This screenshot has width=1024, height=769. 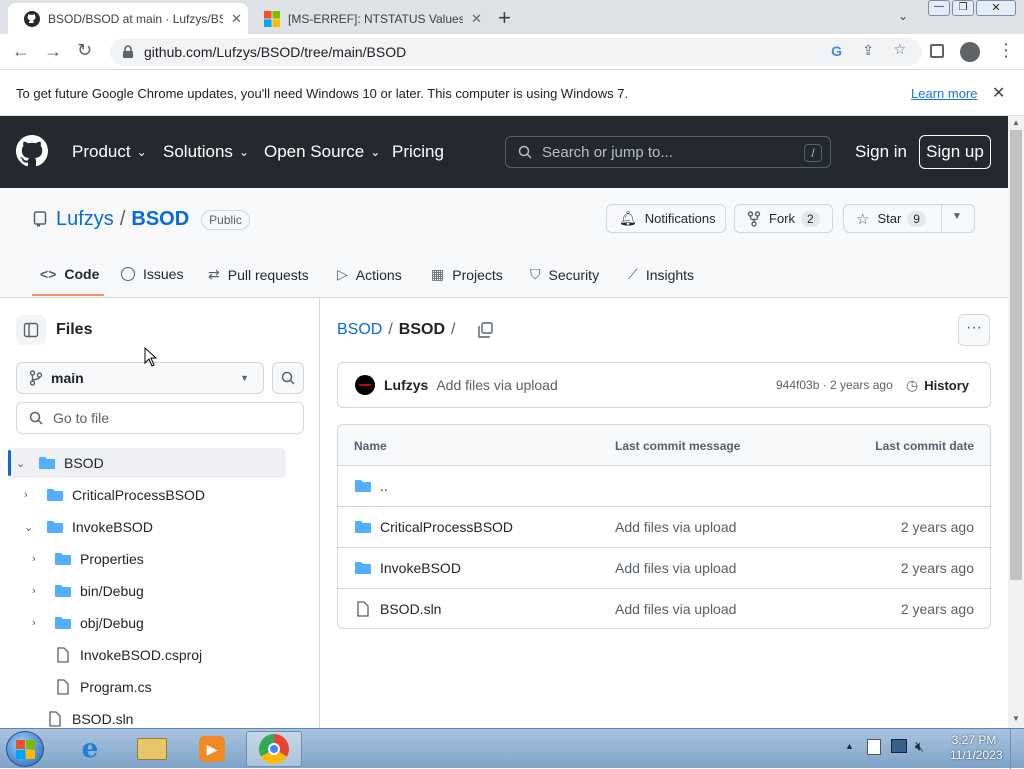 What do you see at coordinates (903, 16) in the screenshot?
I see `tab-search-chevron-icon: ⌄` at bounding box center [903, 16].